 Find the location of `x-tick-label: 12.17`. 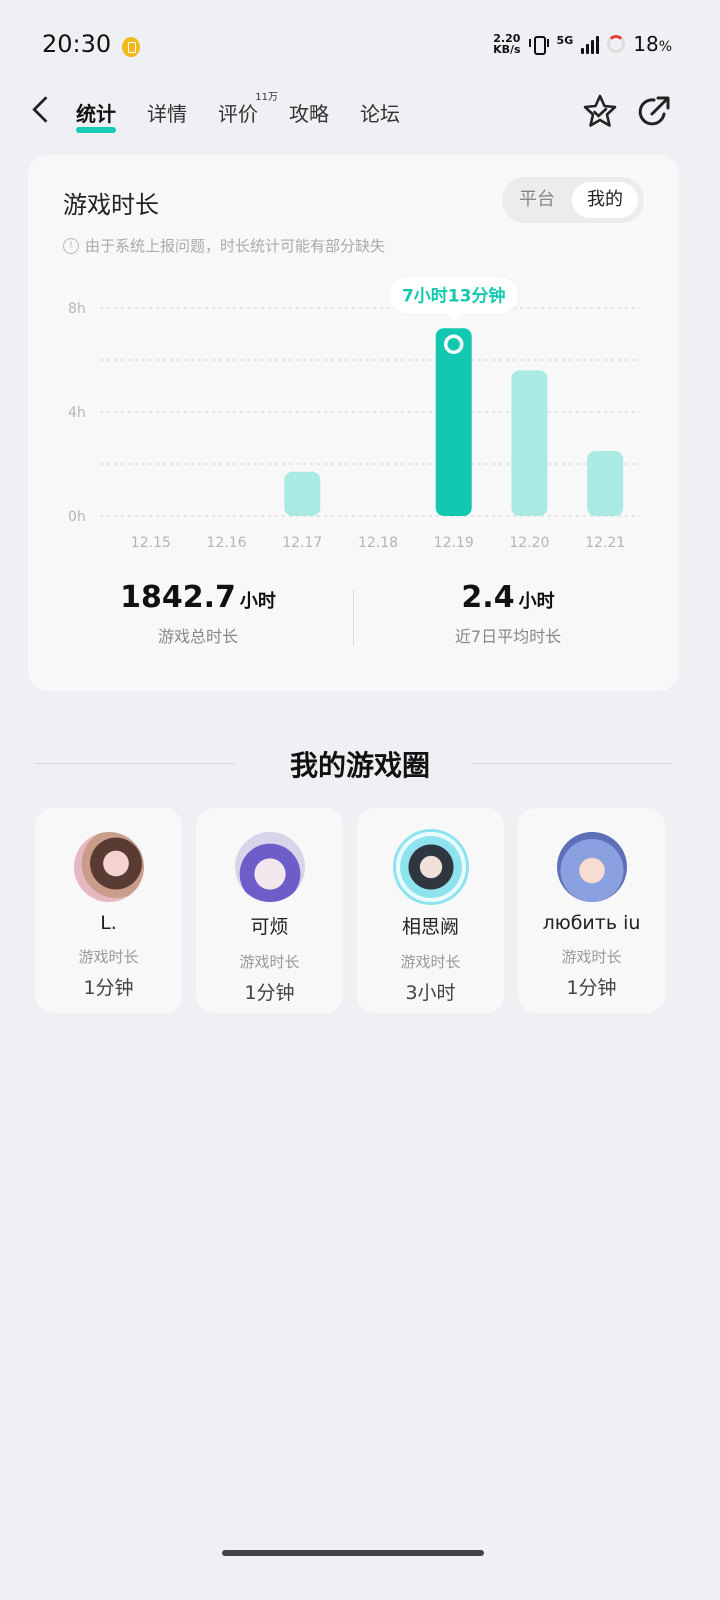

x-tick-label: 12.17 is located at coordinates (302, 543).